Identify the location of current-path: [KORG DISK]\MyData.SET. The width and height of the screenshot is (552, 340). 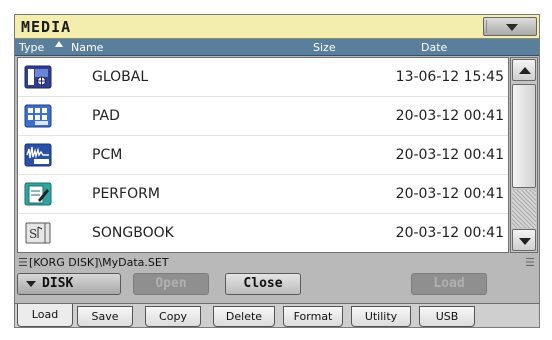
(99, 262).